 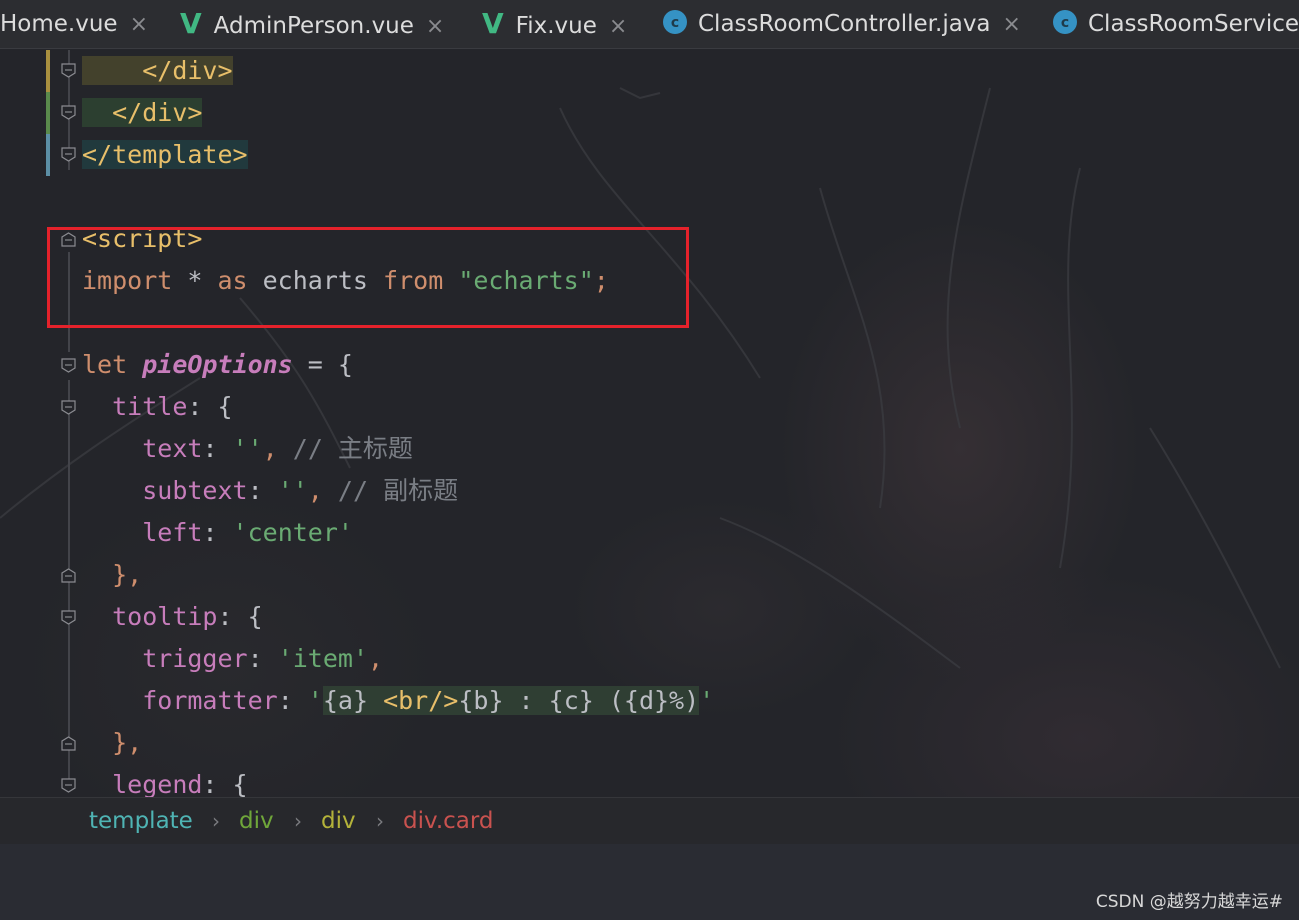 I want to click on code-line: text: '', // 主标题, so click(x=247, y=449).